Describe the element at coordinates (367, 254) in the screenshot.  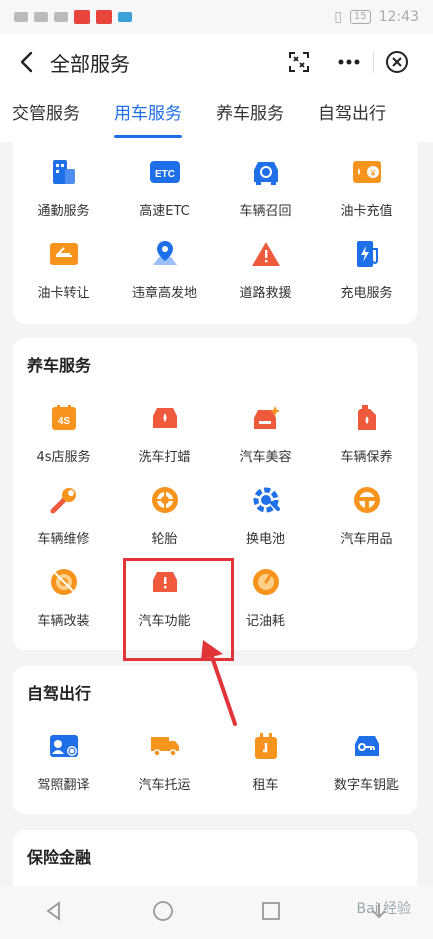
I see `charging-icon` at that location.